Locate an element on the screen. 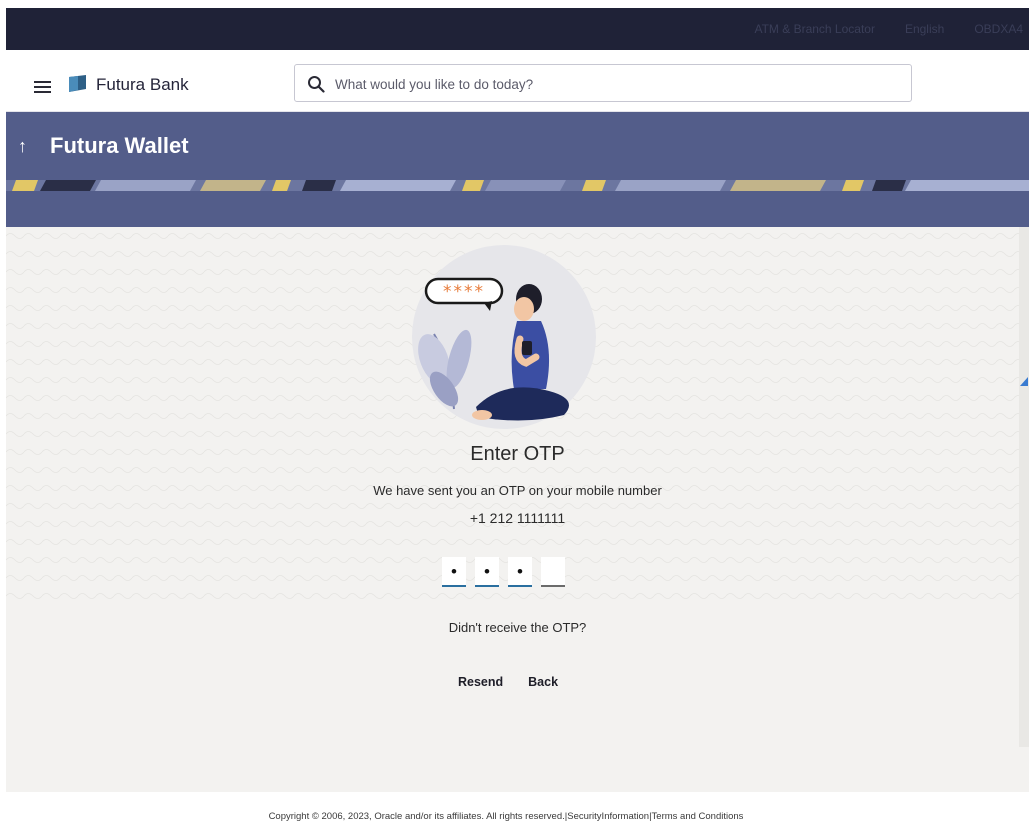 Image resolution: width=1029 pixels, height=829 pixels. brand-name: Futura Bank is located at coordinates (142, 85).